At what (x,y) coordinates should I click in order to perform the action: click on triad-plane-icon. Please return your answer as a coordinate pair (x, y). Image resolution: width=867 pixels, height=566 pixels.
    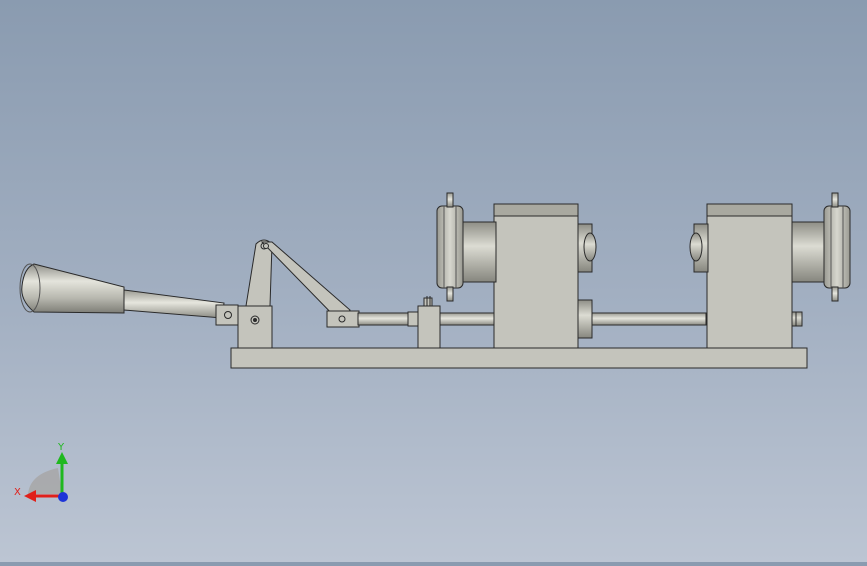
    Looking at the image, I should click on (45, 481).